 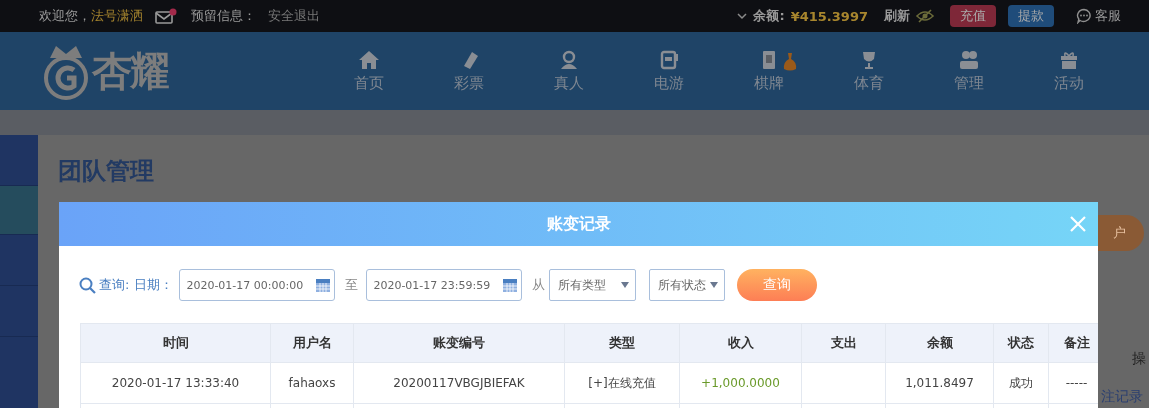 I want to click on column-header: 账变编号, so click(x=459, y=343).